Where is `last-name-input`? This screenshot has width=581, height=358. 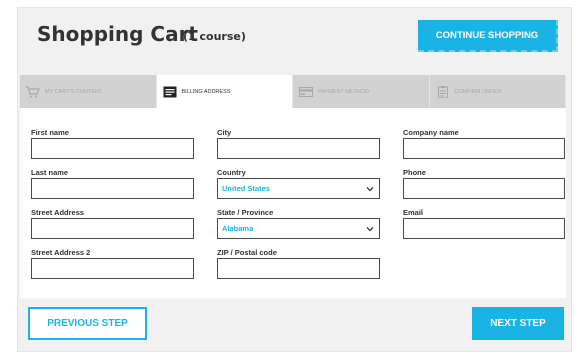
last-name-input is located at coordinates (112, 188).